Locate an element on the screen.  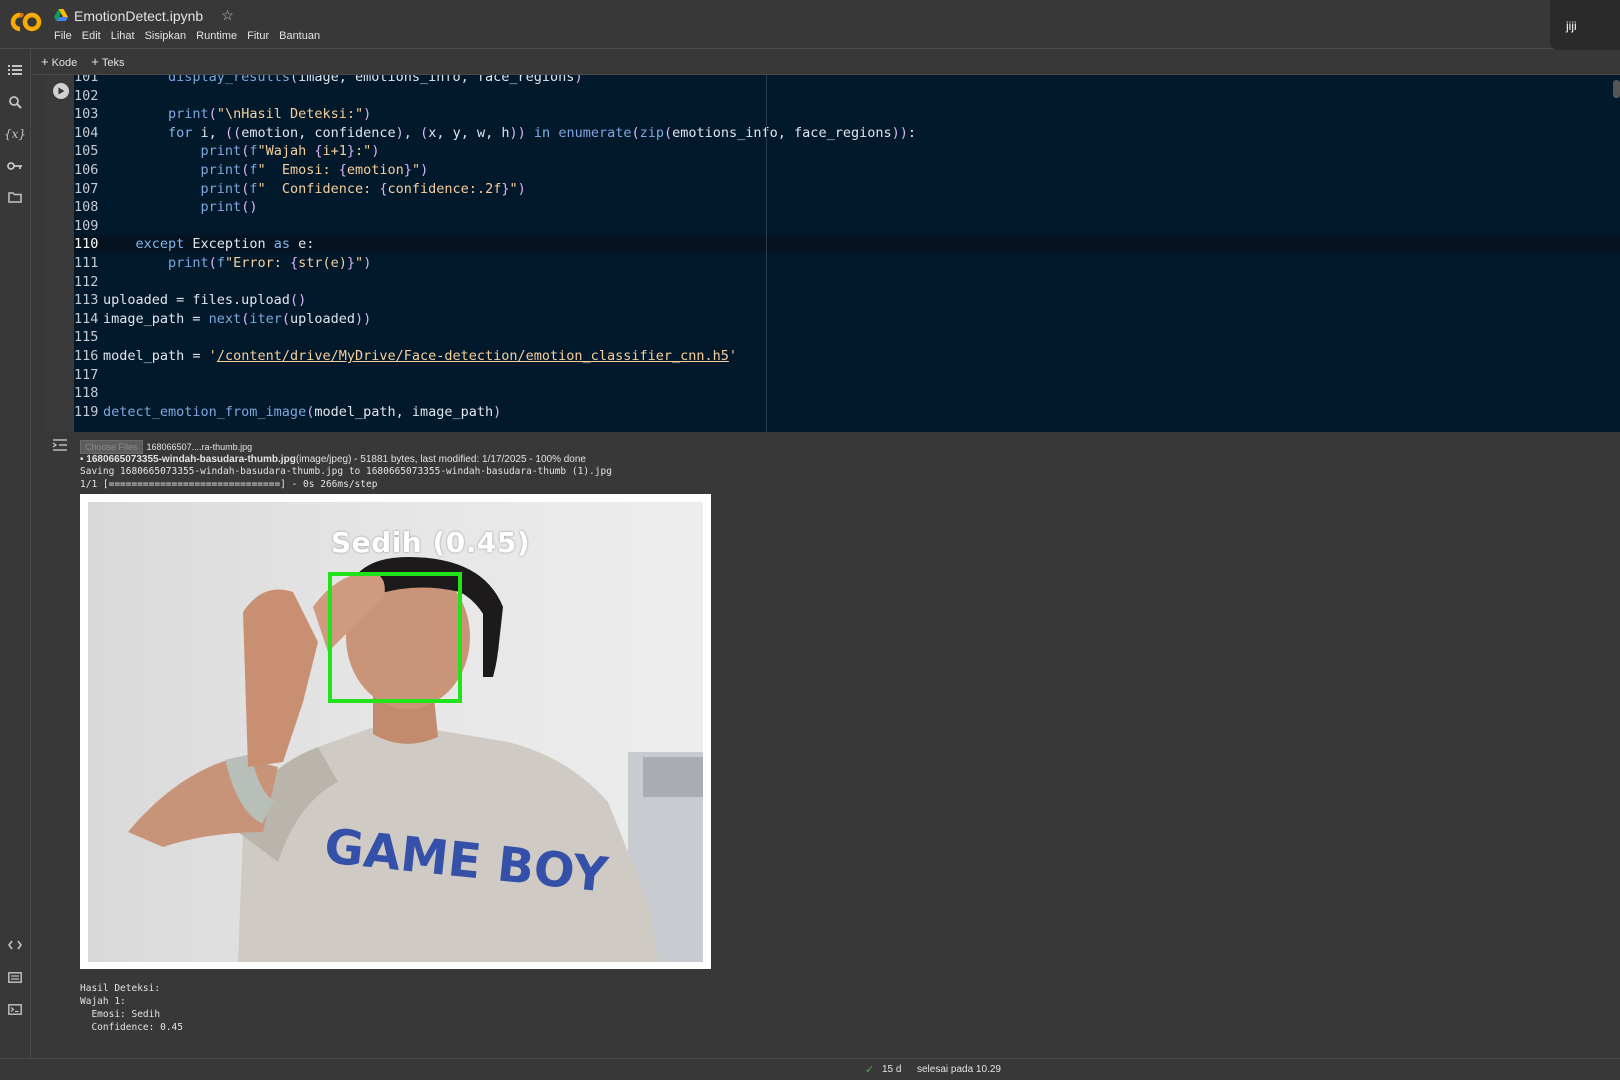
execution-duration: 15 d is located at coordinates (892, 1069).